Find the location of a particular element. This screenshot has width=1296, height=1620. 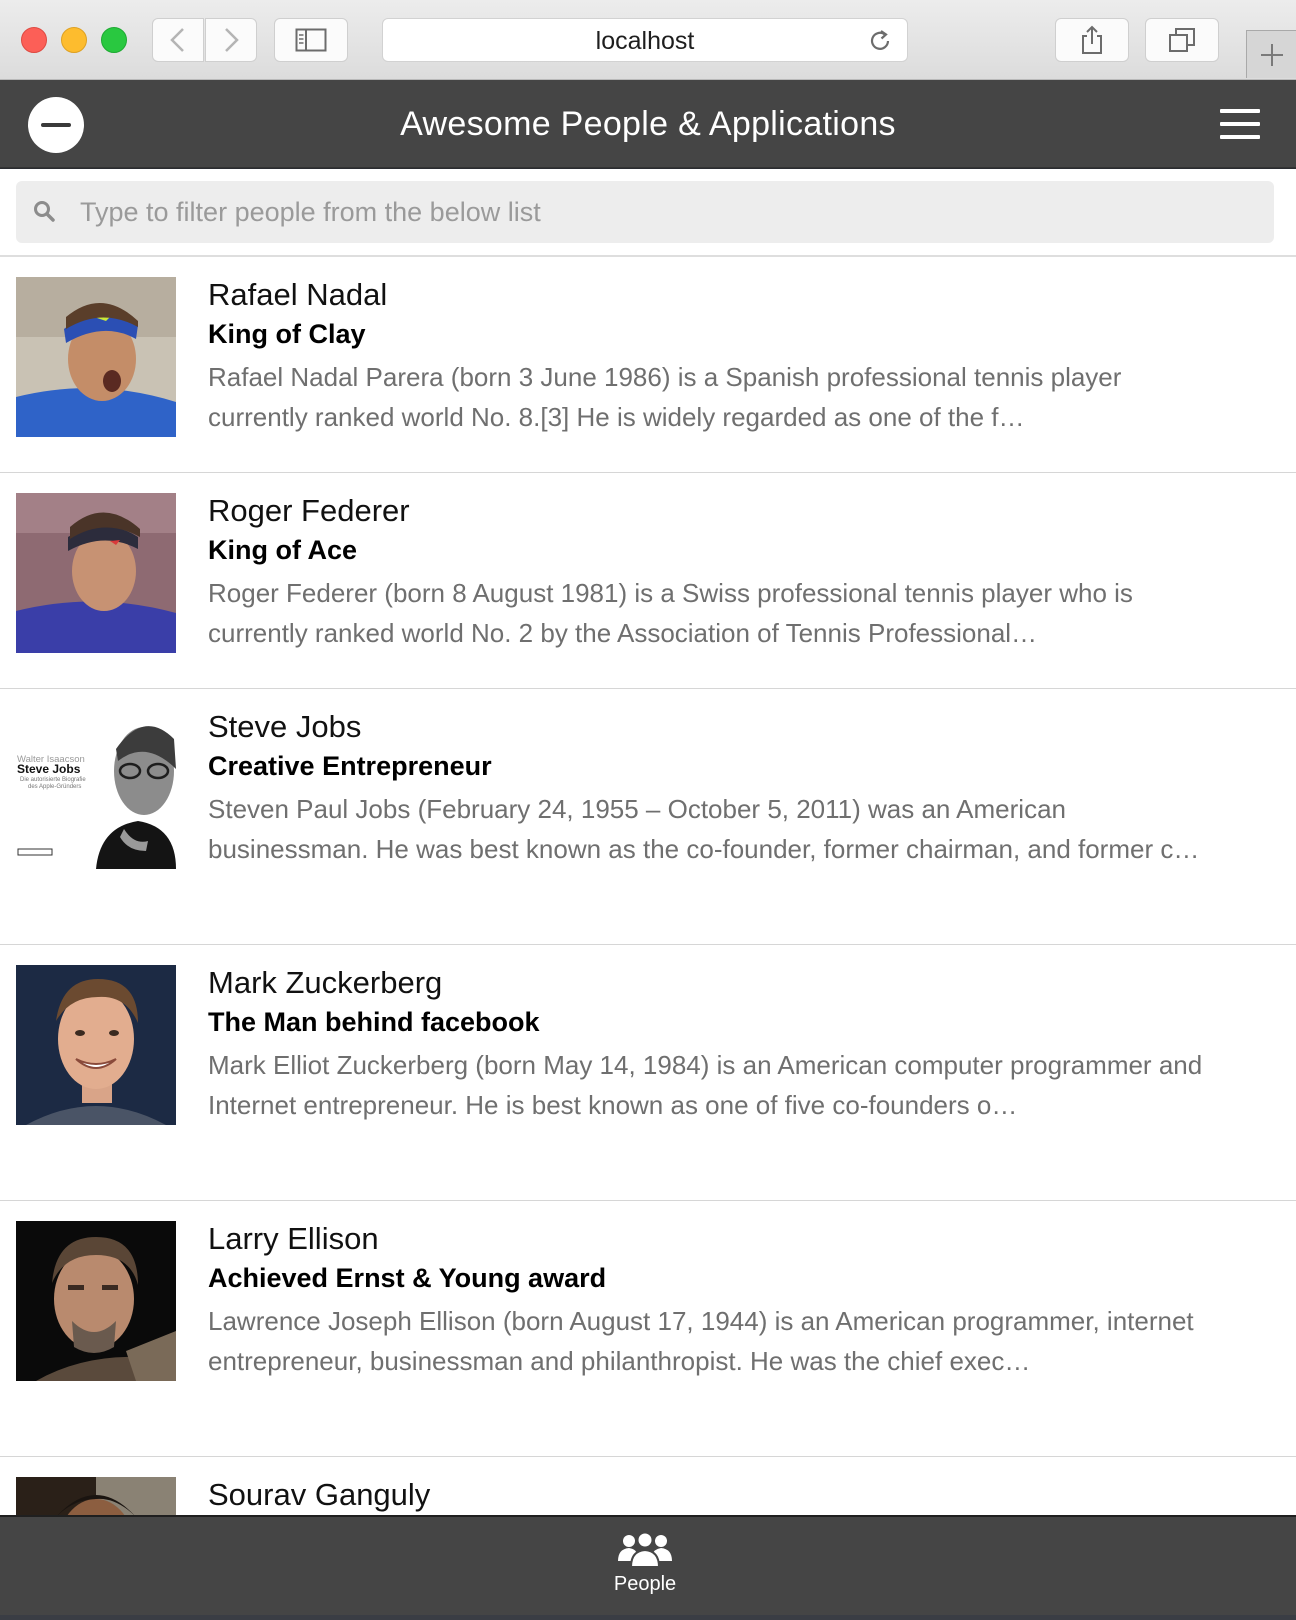

forward-button is located at coordinates (231, 40).